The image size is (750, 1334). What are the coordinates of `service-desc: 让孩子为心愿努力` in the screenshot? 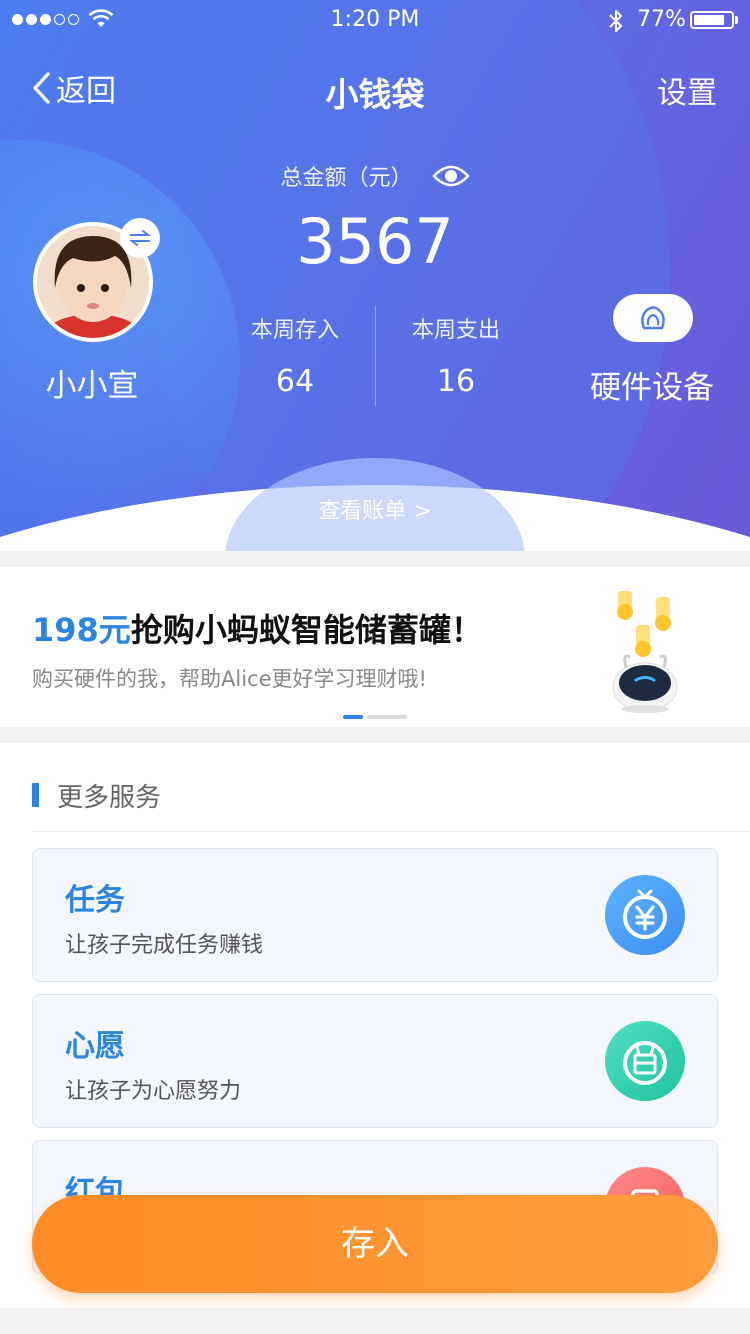 It's located at (153, 1091).